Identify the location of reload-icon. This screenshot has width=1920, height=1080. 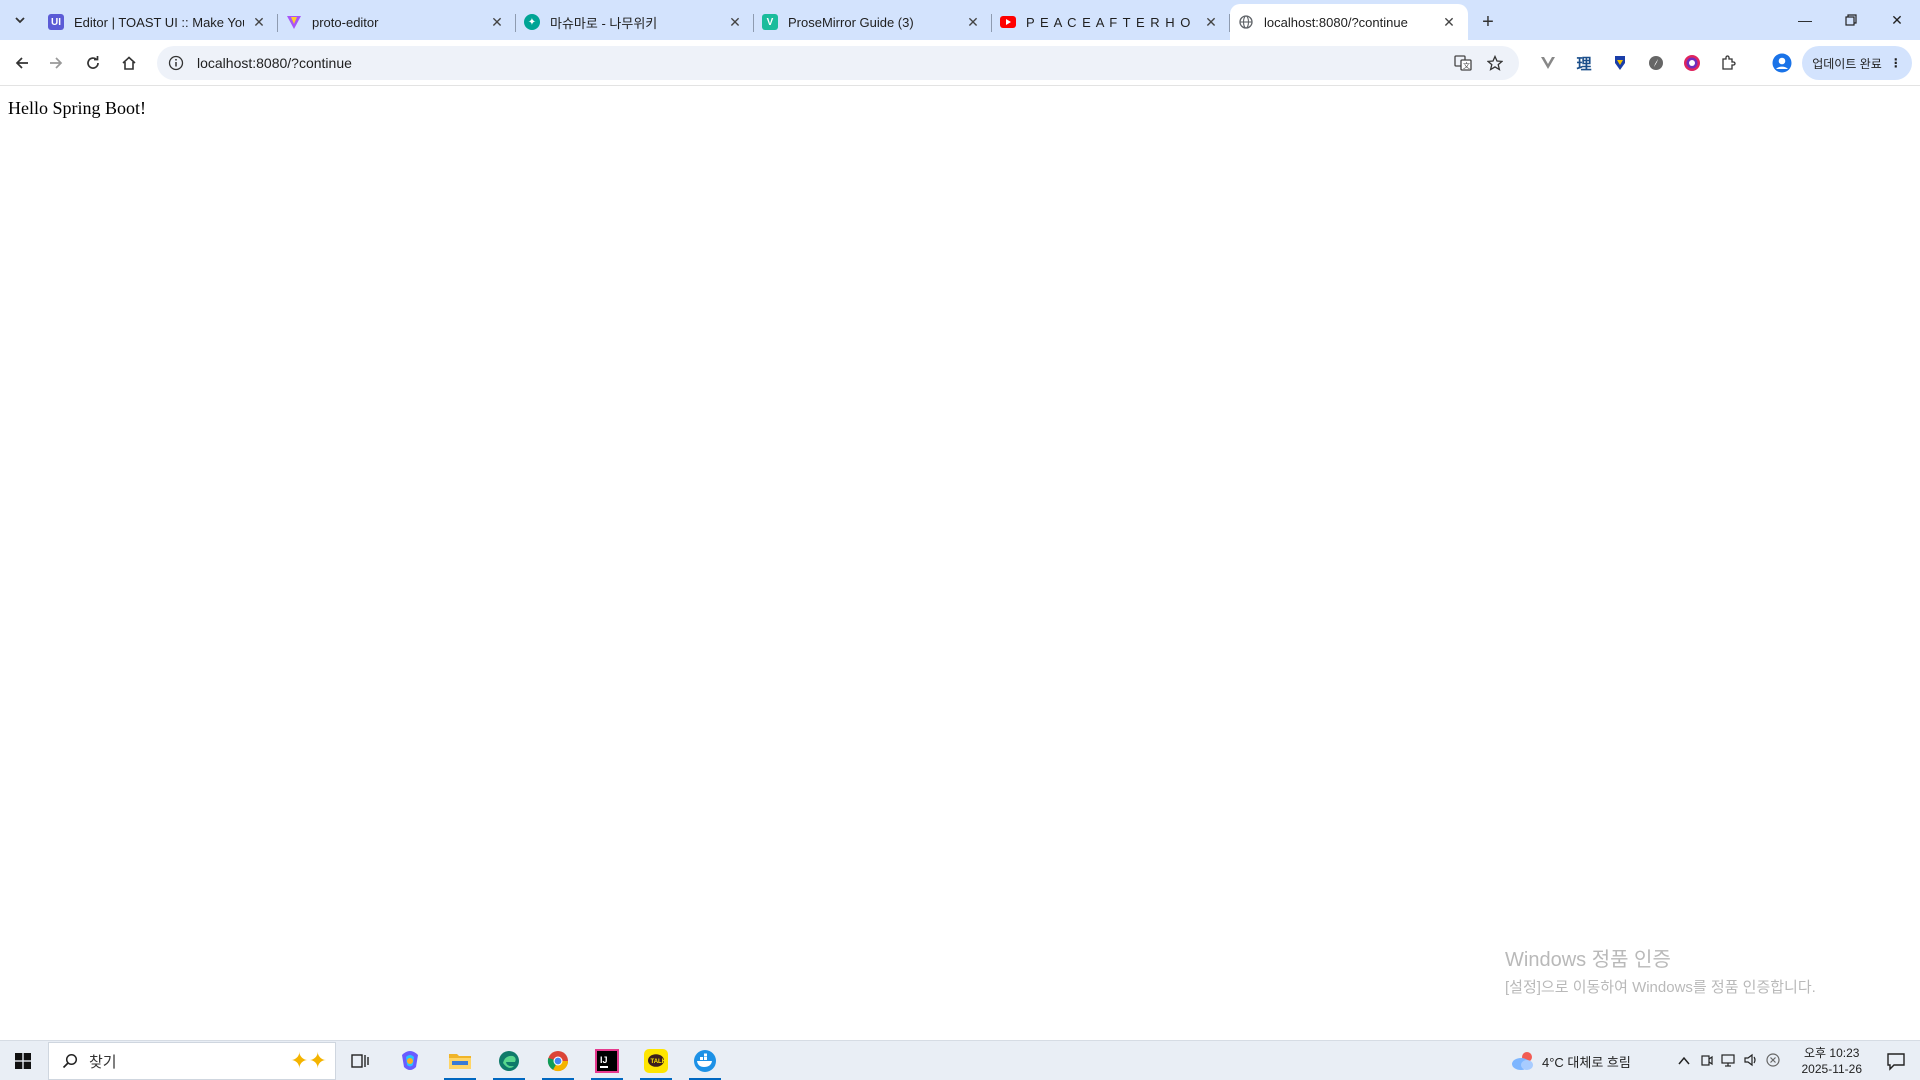
(93, 62).